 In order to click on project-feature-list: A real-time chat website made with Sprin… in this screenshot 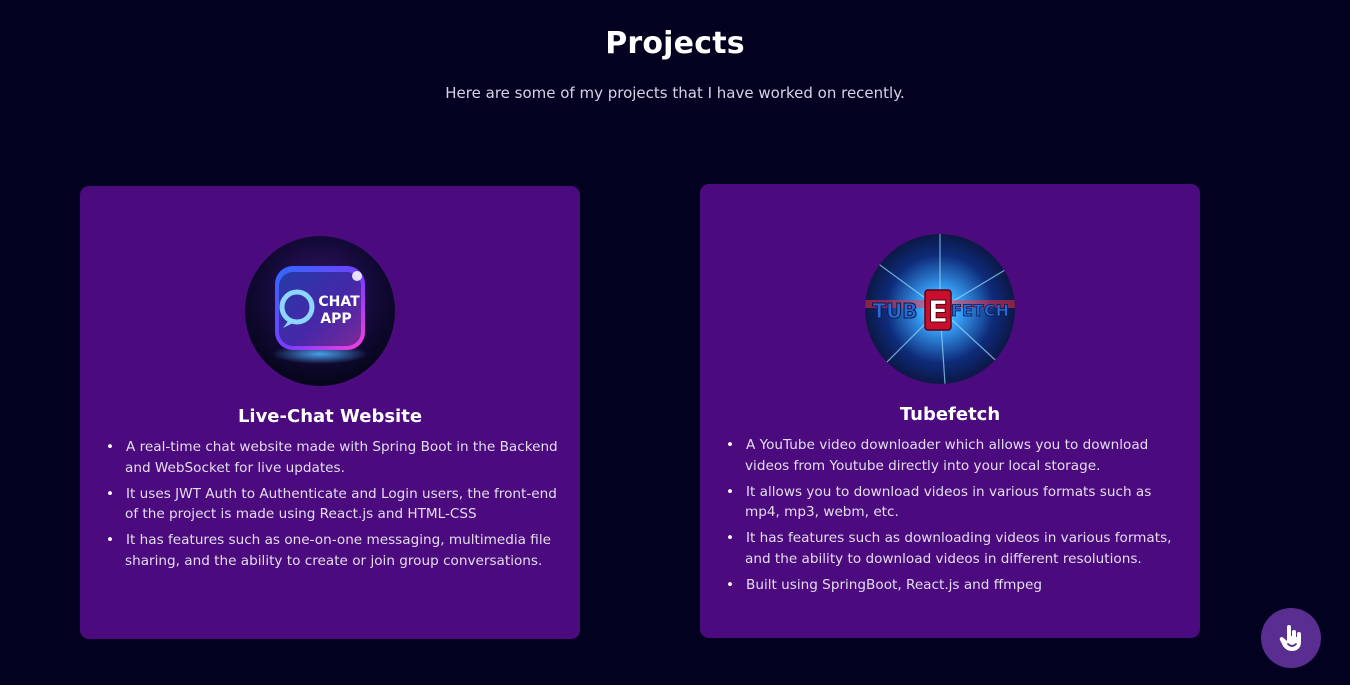, I will do `click(332, 507)`.